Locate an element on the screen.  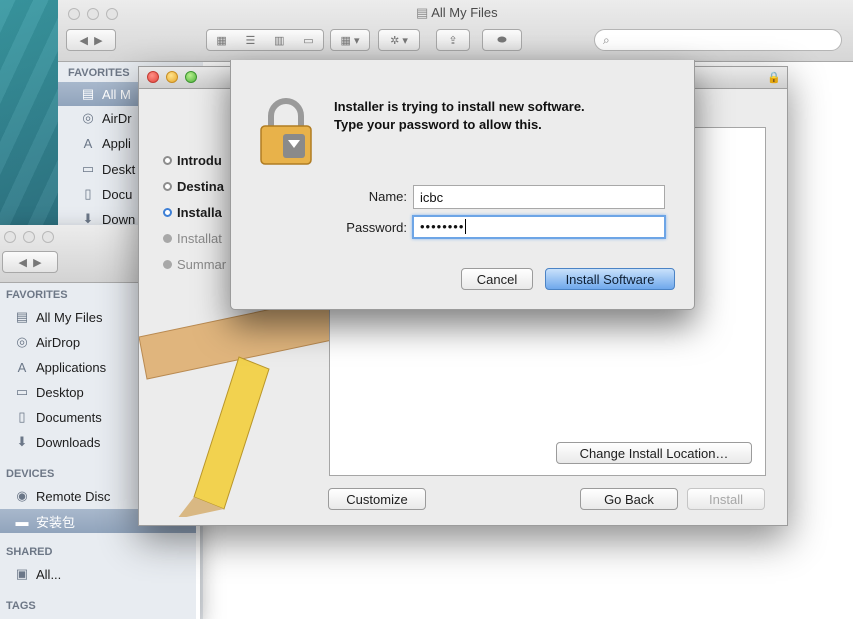
disk-image-icon: ▬ is located at coordinates (22, 521).